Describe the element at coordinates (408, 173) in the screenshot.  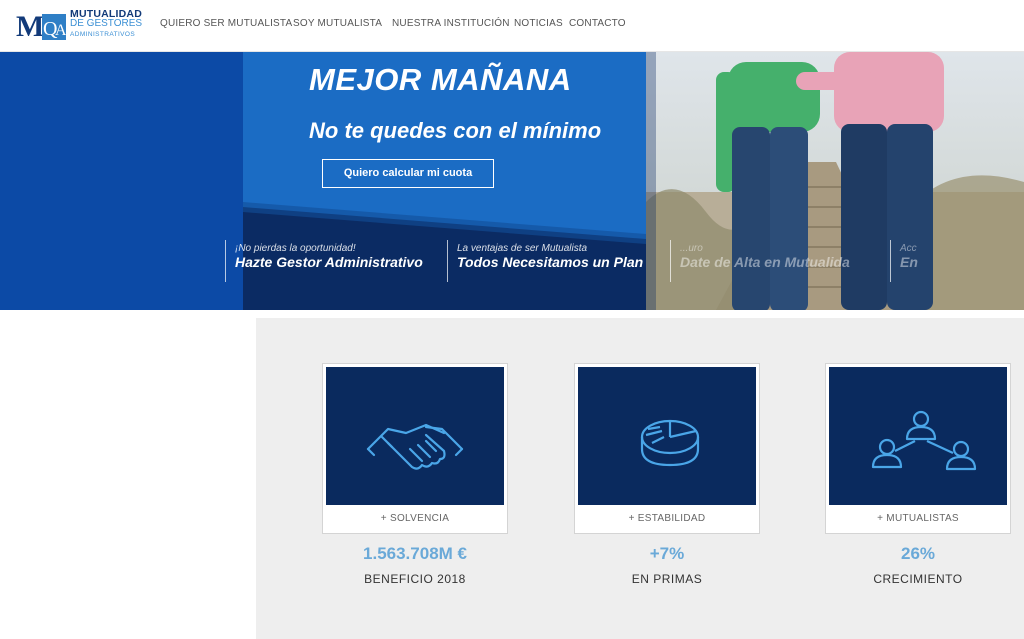
I see `calculate-quota-button: Quiero calcular mi cuota` at that location.